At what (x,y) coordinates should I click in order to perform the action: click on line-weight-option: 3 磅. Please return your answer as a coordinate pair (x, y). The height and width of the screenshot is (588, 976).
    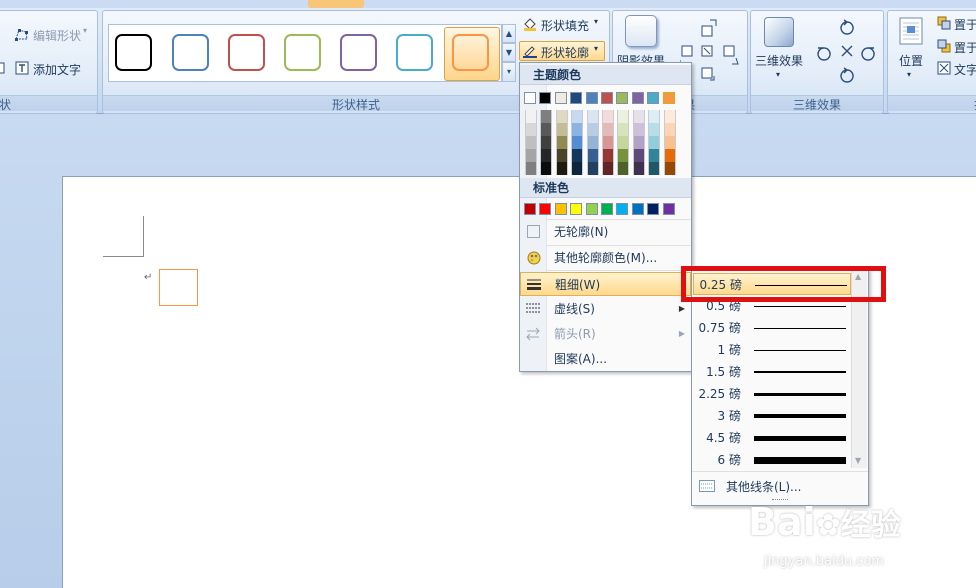
    Looking at the image, I should click on (772, 416).